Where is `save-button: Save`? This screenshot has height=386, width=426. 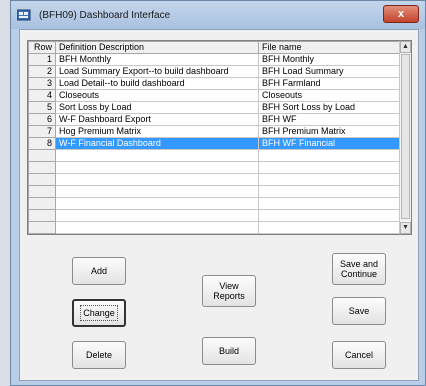
save-button: Save is located at coordinates (359, 311).